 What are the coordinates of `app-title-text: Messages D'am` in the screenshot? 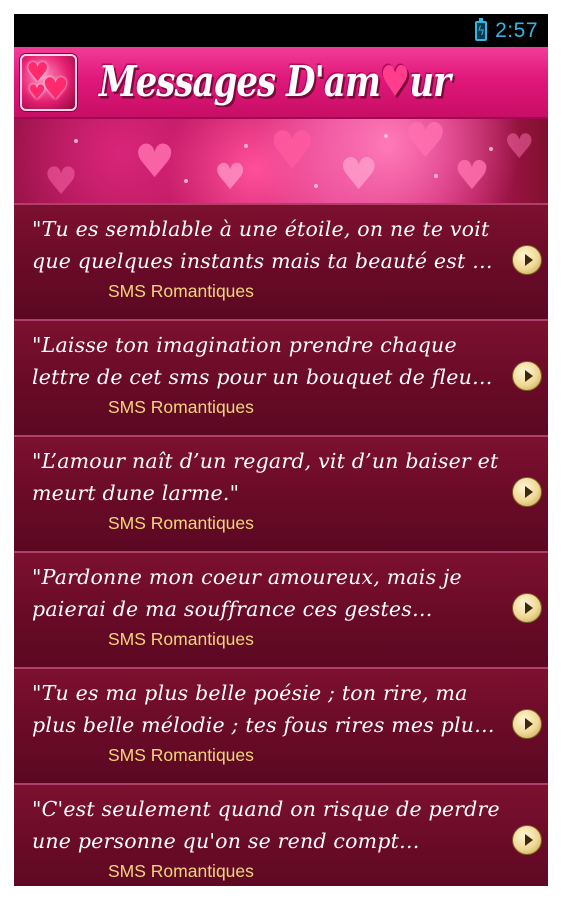 It's located at (240, 82).